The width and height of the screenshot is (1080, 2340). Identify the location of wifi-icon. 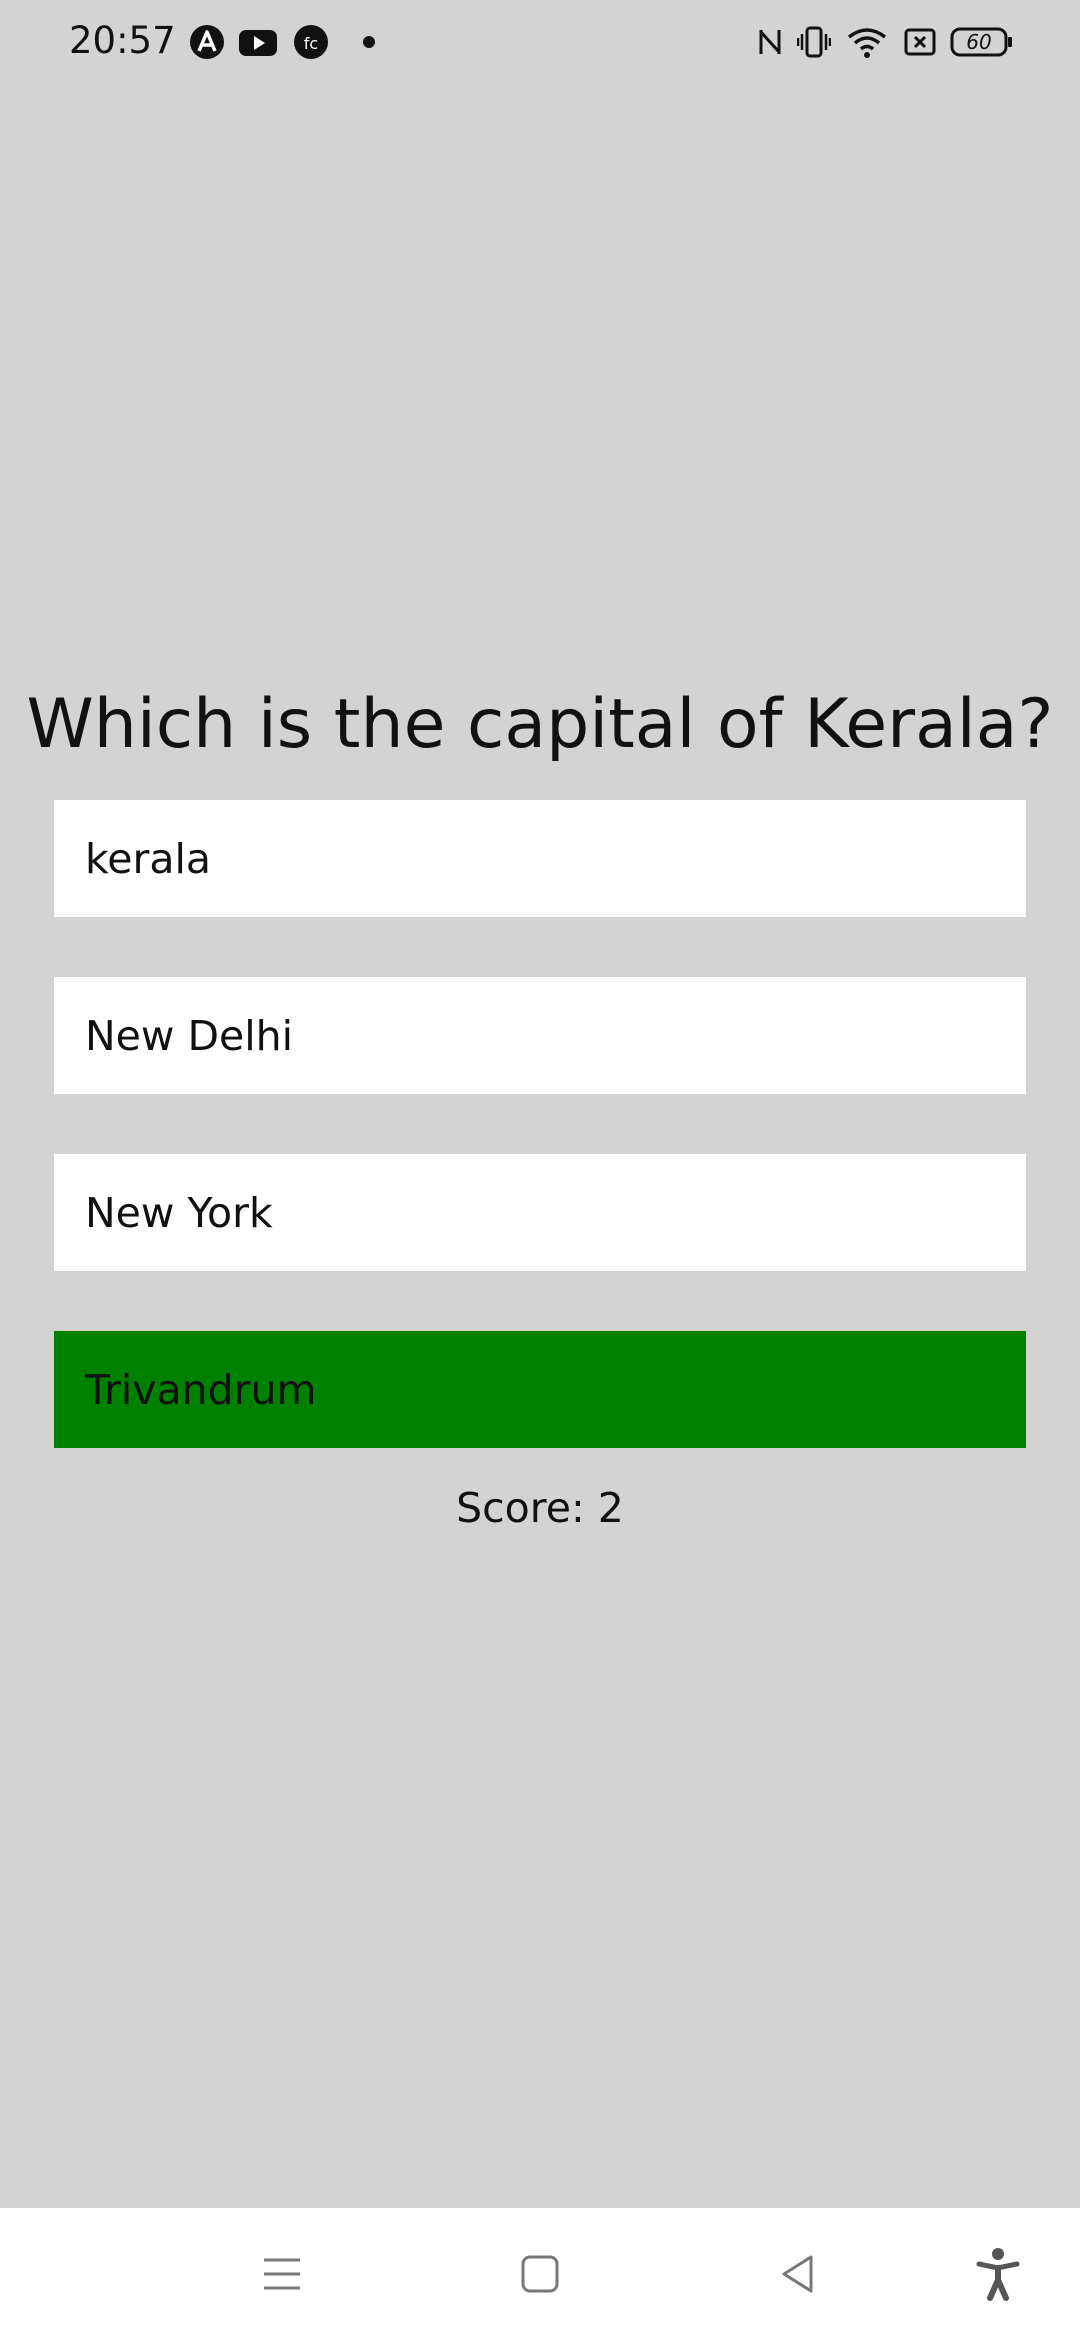
(867, 42).